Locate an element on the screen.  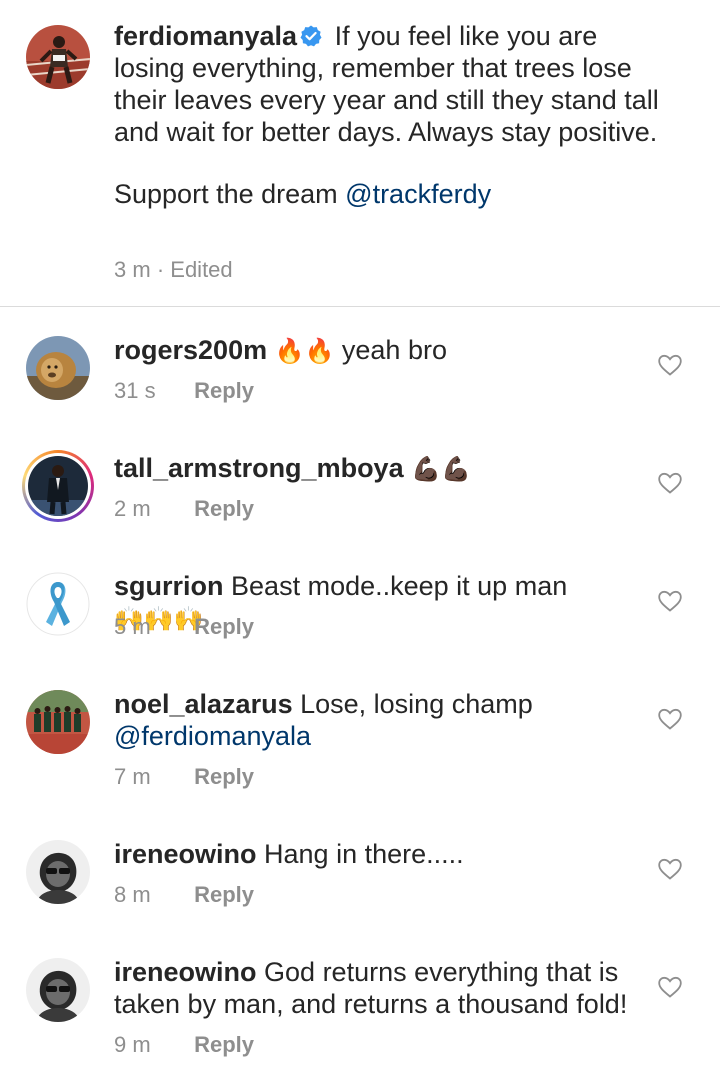
comment-time: 7 m is located at coordinates (132, 776).